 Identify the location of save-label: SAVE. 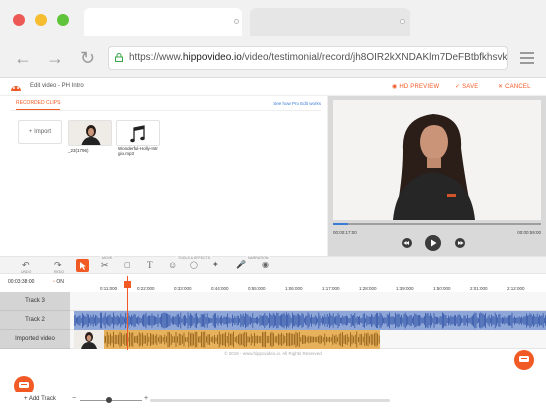
(470, 87).